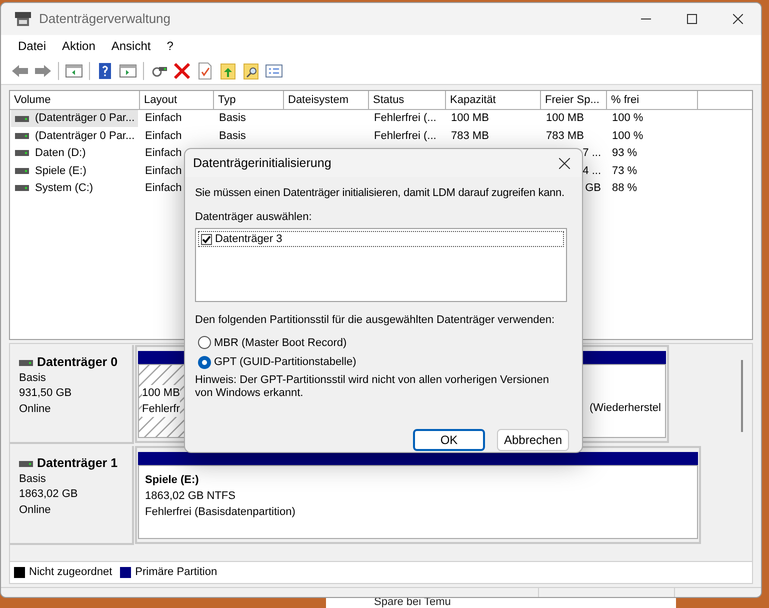 The height and width of the screenshot is (608, 769). Describe the element at coordinates (280, 343) in the screenshot. I see `radio-label: MBR (Master Boot Record)` at that location.